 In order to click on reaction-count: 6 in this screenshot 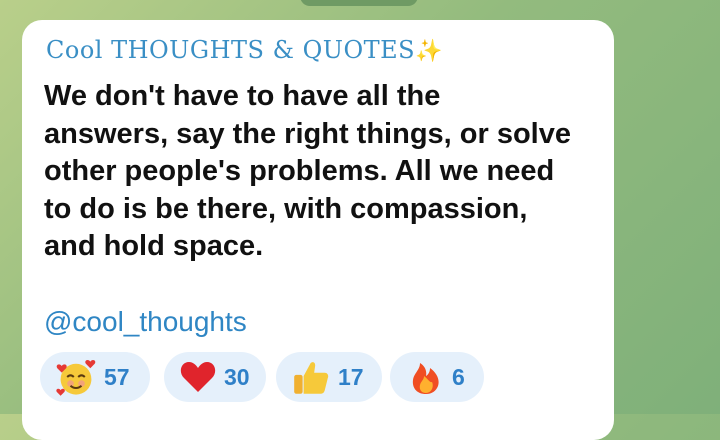, I will do `click(458, 376)`.